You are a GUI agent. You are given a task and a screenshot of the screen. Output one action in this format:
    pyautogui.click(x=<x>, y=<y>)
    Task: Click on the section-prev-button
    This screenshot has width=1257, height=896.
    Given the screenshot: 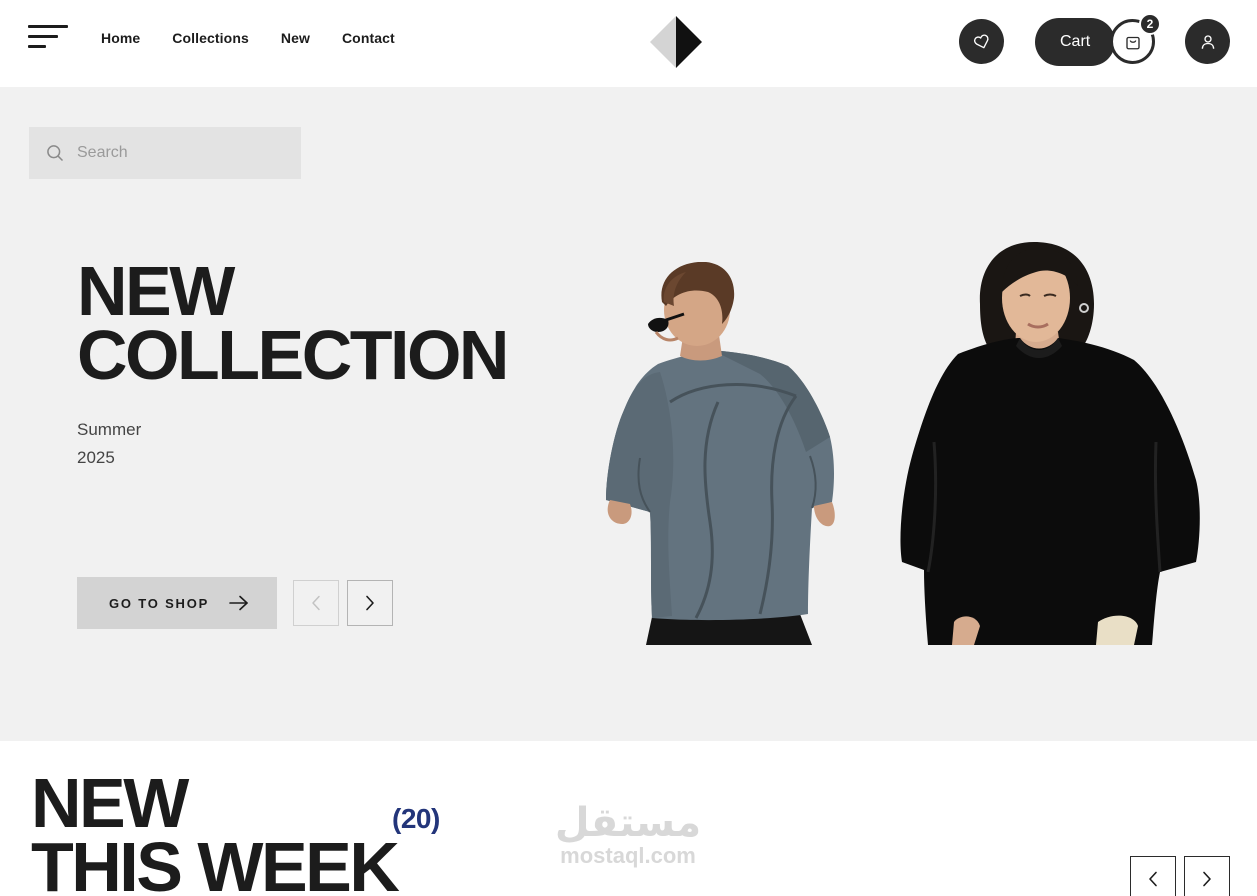 What is the action you would take?
    pyautogui.click(x=1153, y=876)
    